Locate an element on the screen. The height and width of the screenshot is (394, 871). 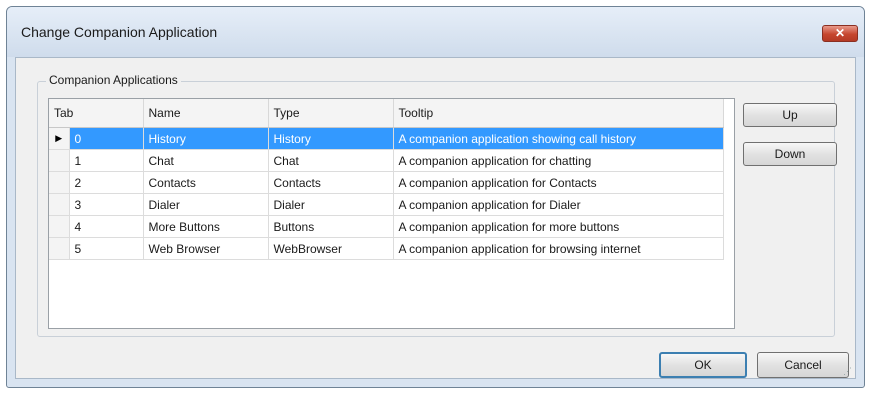
group-label: Companion Applications is located at coordinates (113, 80).